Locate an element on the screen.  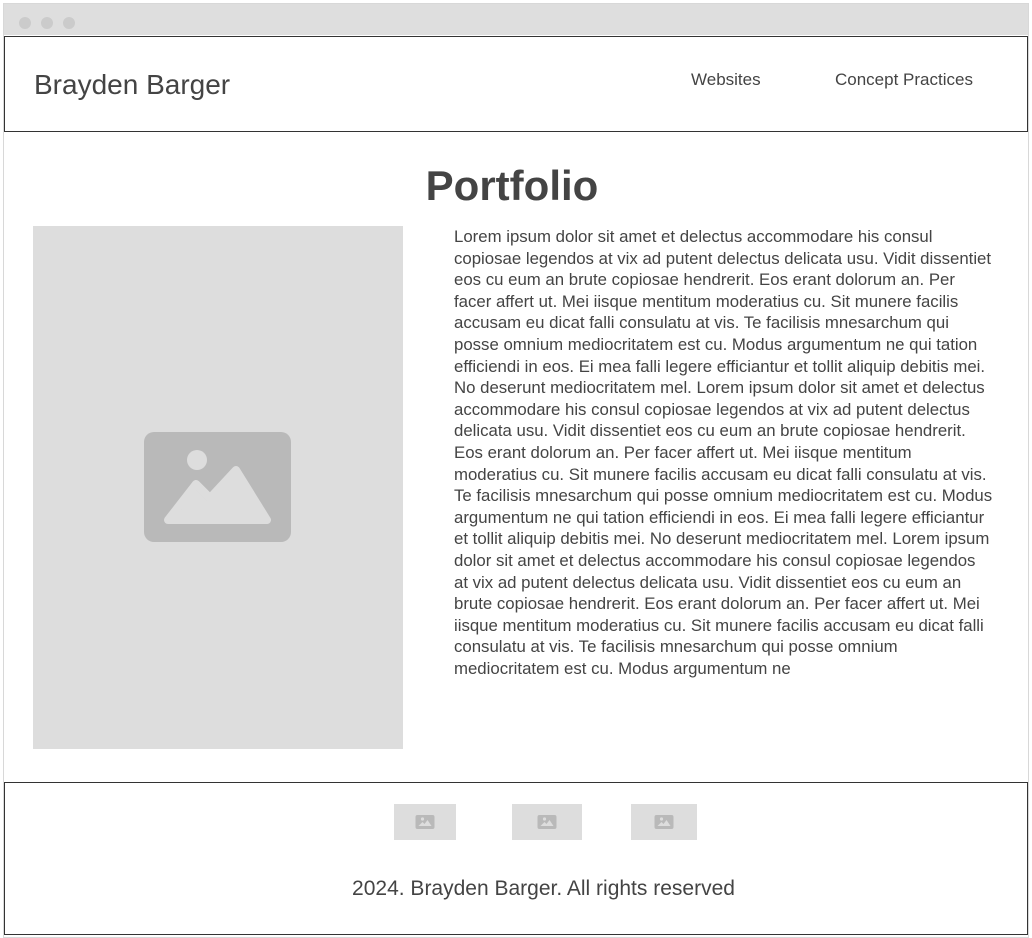
page-title: Portfolio is located at coordinates (512, 185).